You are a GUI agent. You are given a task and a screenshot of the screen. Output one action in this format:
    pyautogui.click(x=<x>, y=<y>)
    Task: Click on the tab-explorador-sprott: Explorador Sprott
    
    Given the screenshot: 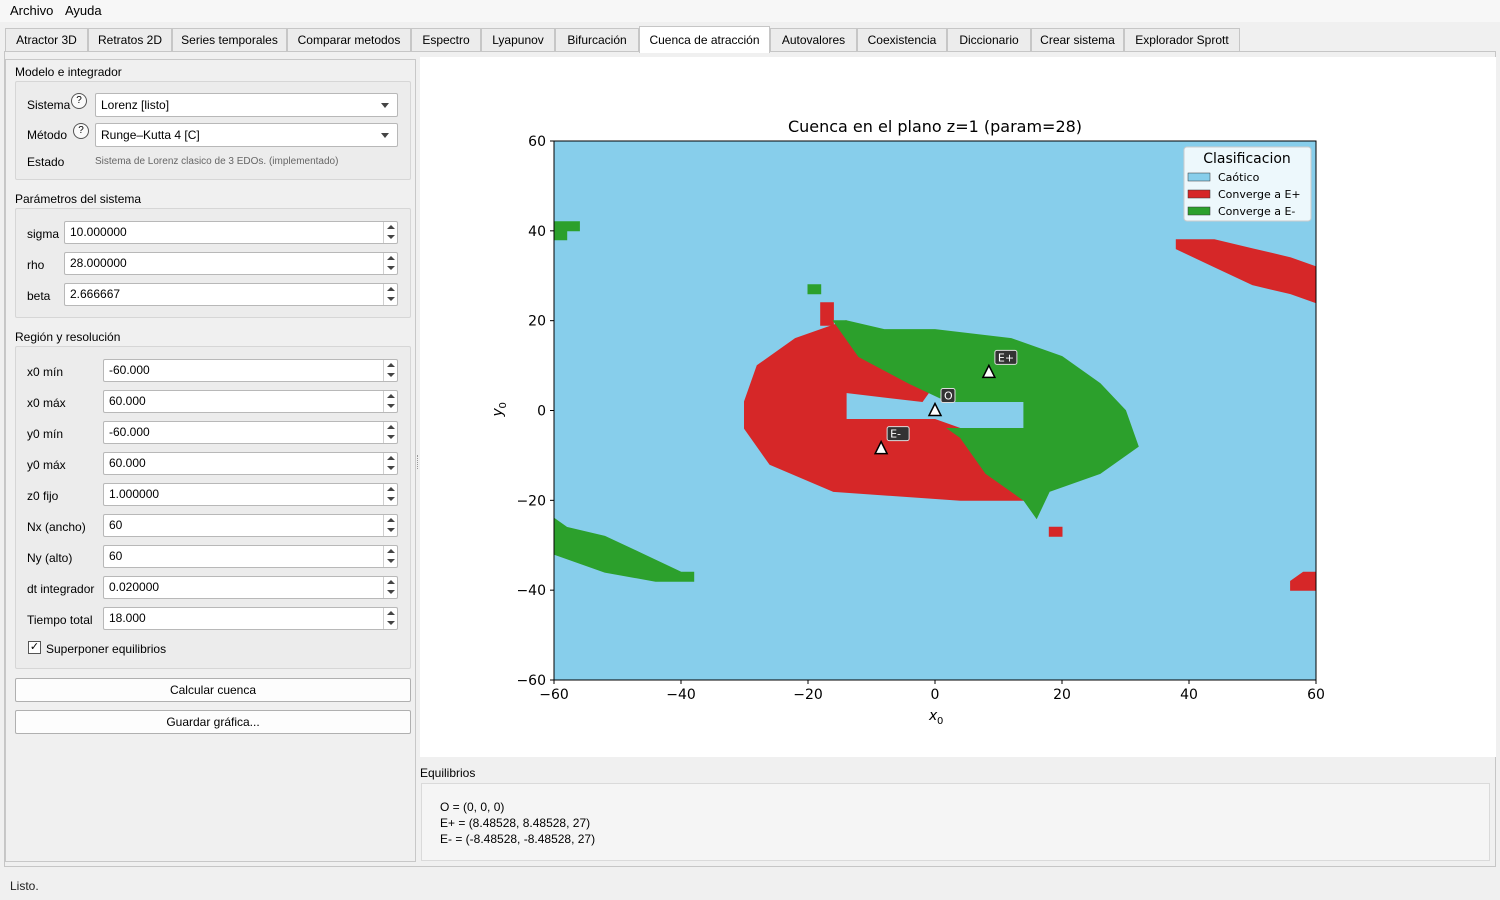 What is the action you would take?
    pyautogui.click(x=1182, y=40)
    